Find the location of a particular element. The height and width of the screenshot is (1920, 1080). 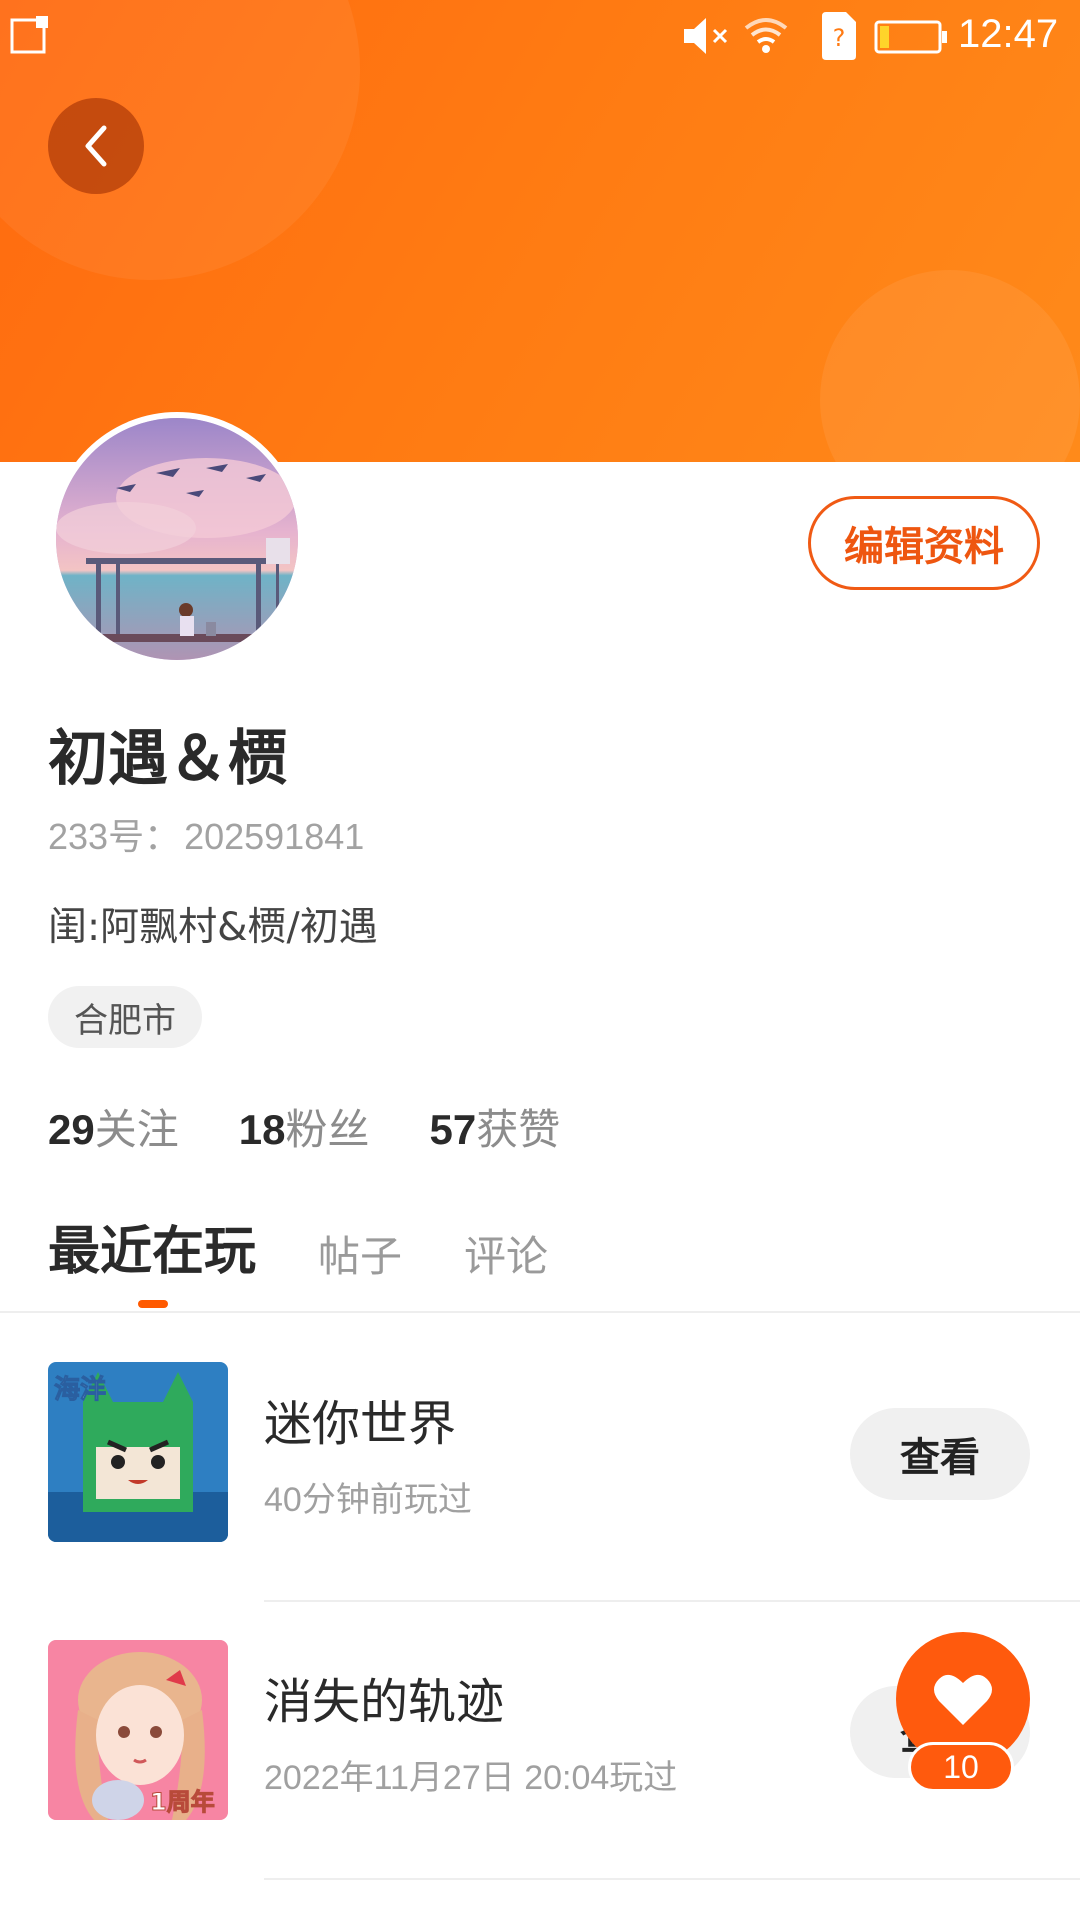

profile-name: 初遇＆槚 is located at coordinates (168, 759).